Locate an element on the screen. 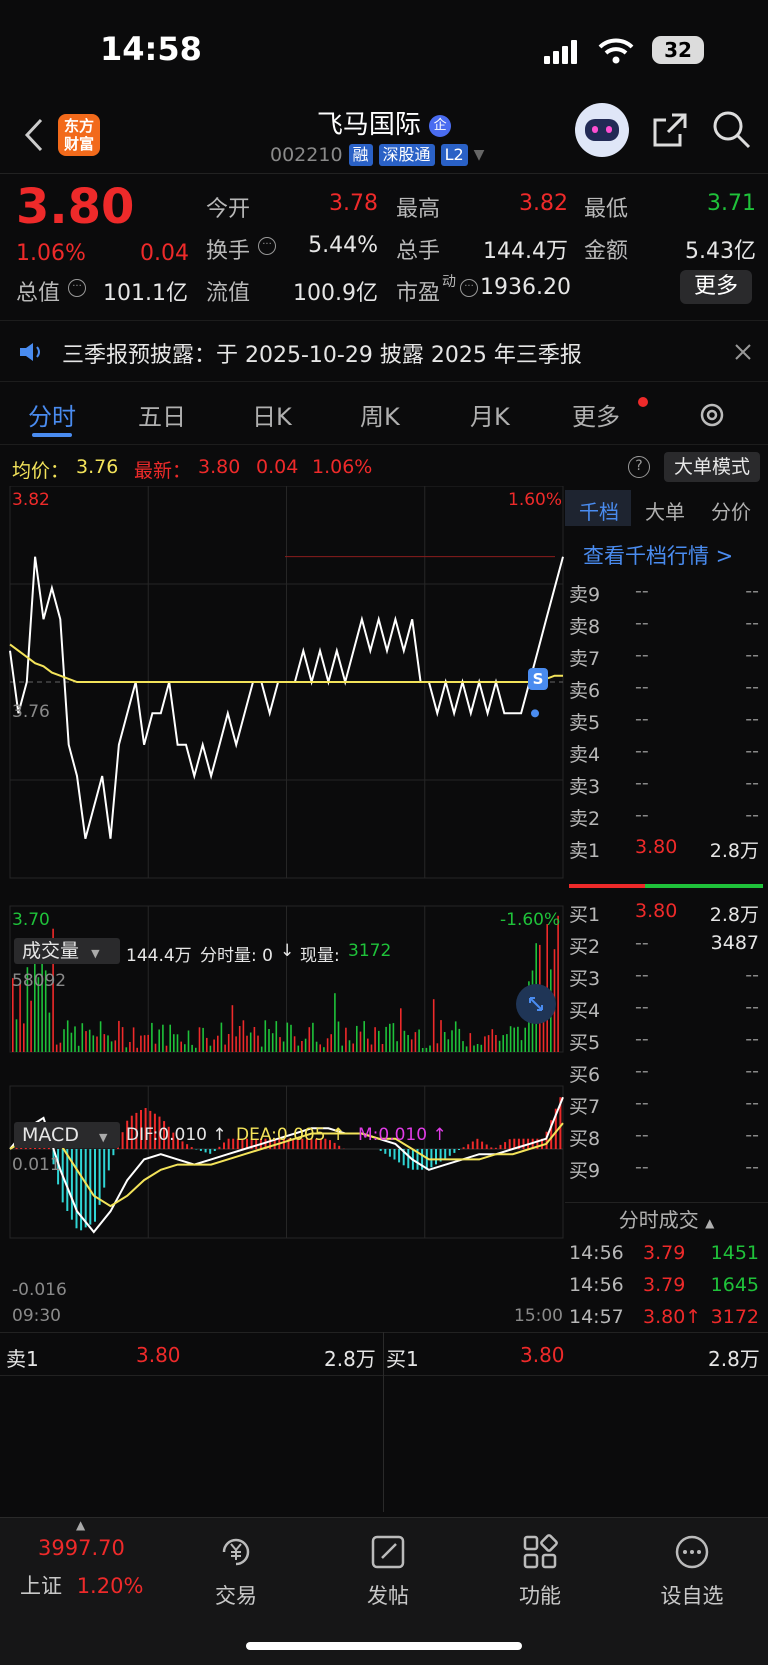 Image resolution: width=768 pixels, height=1665 pixels. nav-functions: 功能 is located at coordinates (540, 1571).